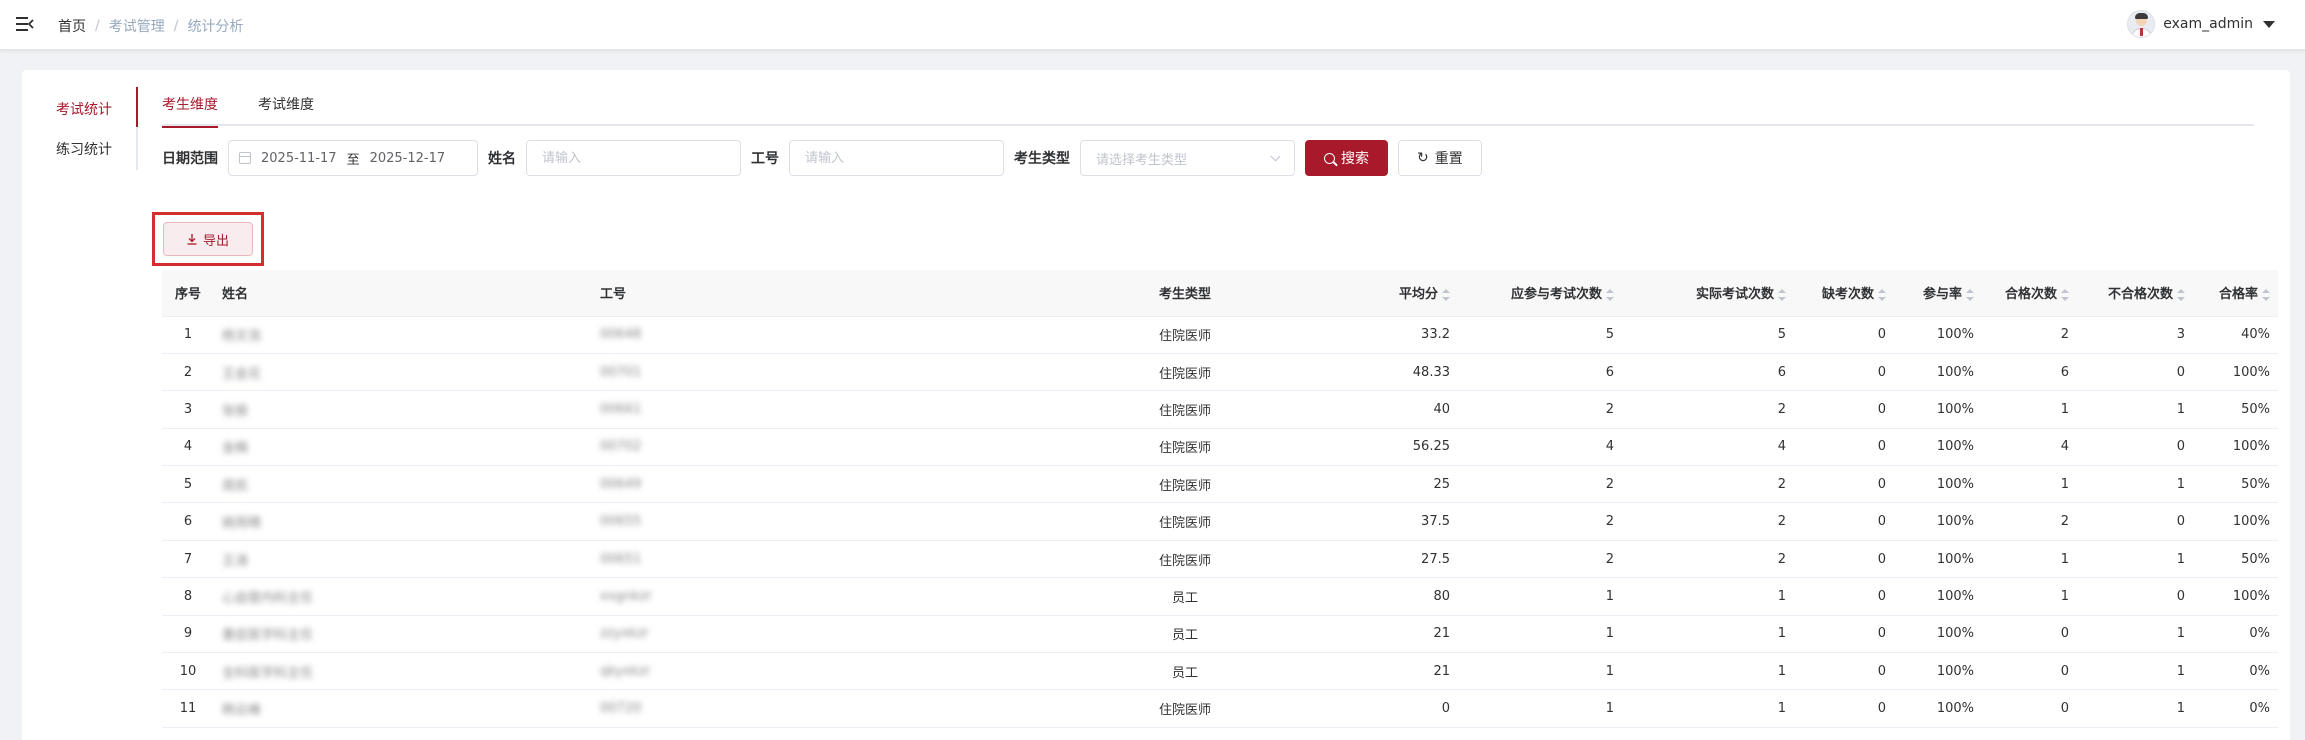 This screenshot has width=2305, height=740. Describe the element at coordinates (2235, 484) in the screenshot. I see `cell-pass-rate: 50%` at that location.